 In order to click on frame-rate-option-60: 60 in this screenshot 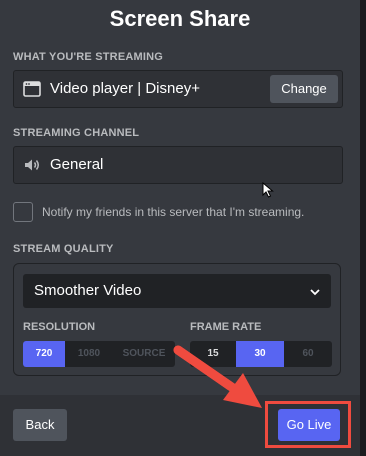, I will do `click(308, 354)`.